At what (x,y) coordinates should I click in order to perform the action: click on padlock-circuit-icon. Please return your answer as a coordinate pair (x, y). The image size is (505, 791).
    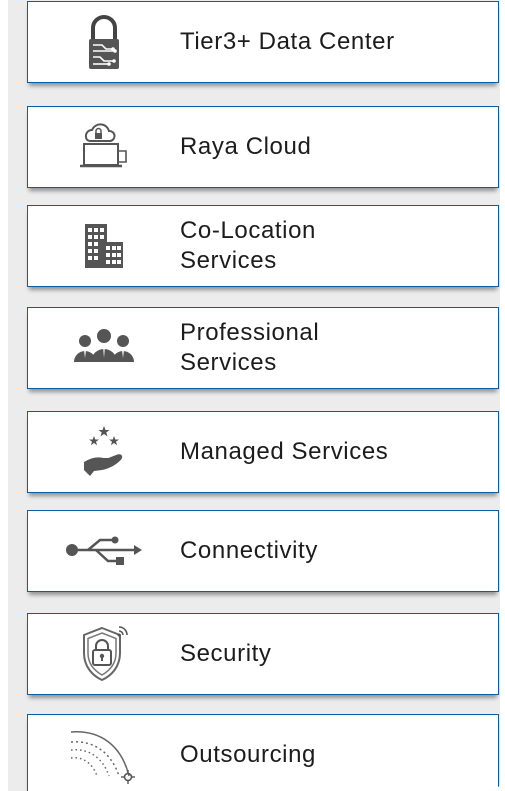
    Looking at the image, I should click on (104, 42).